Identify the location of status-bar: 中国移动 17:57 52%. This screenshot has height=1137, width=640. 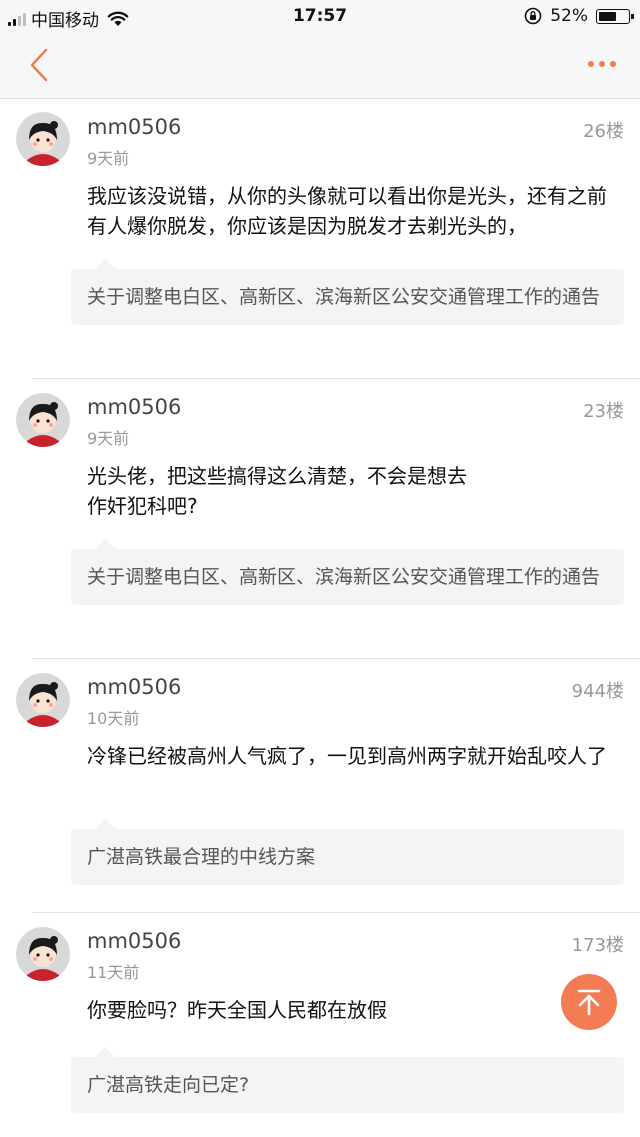
(320, 17).